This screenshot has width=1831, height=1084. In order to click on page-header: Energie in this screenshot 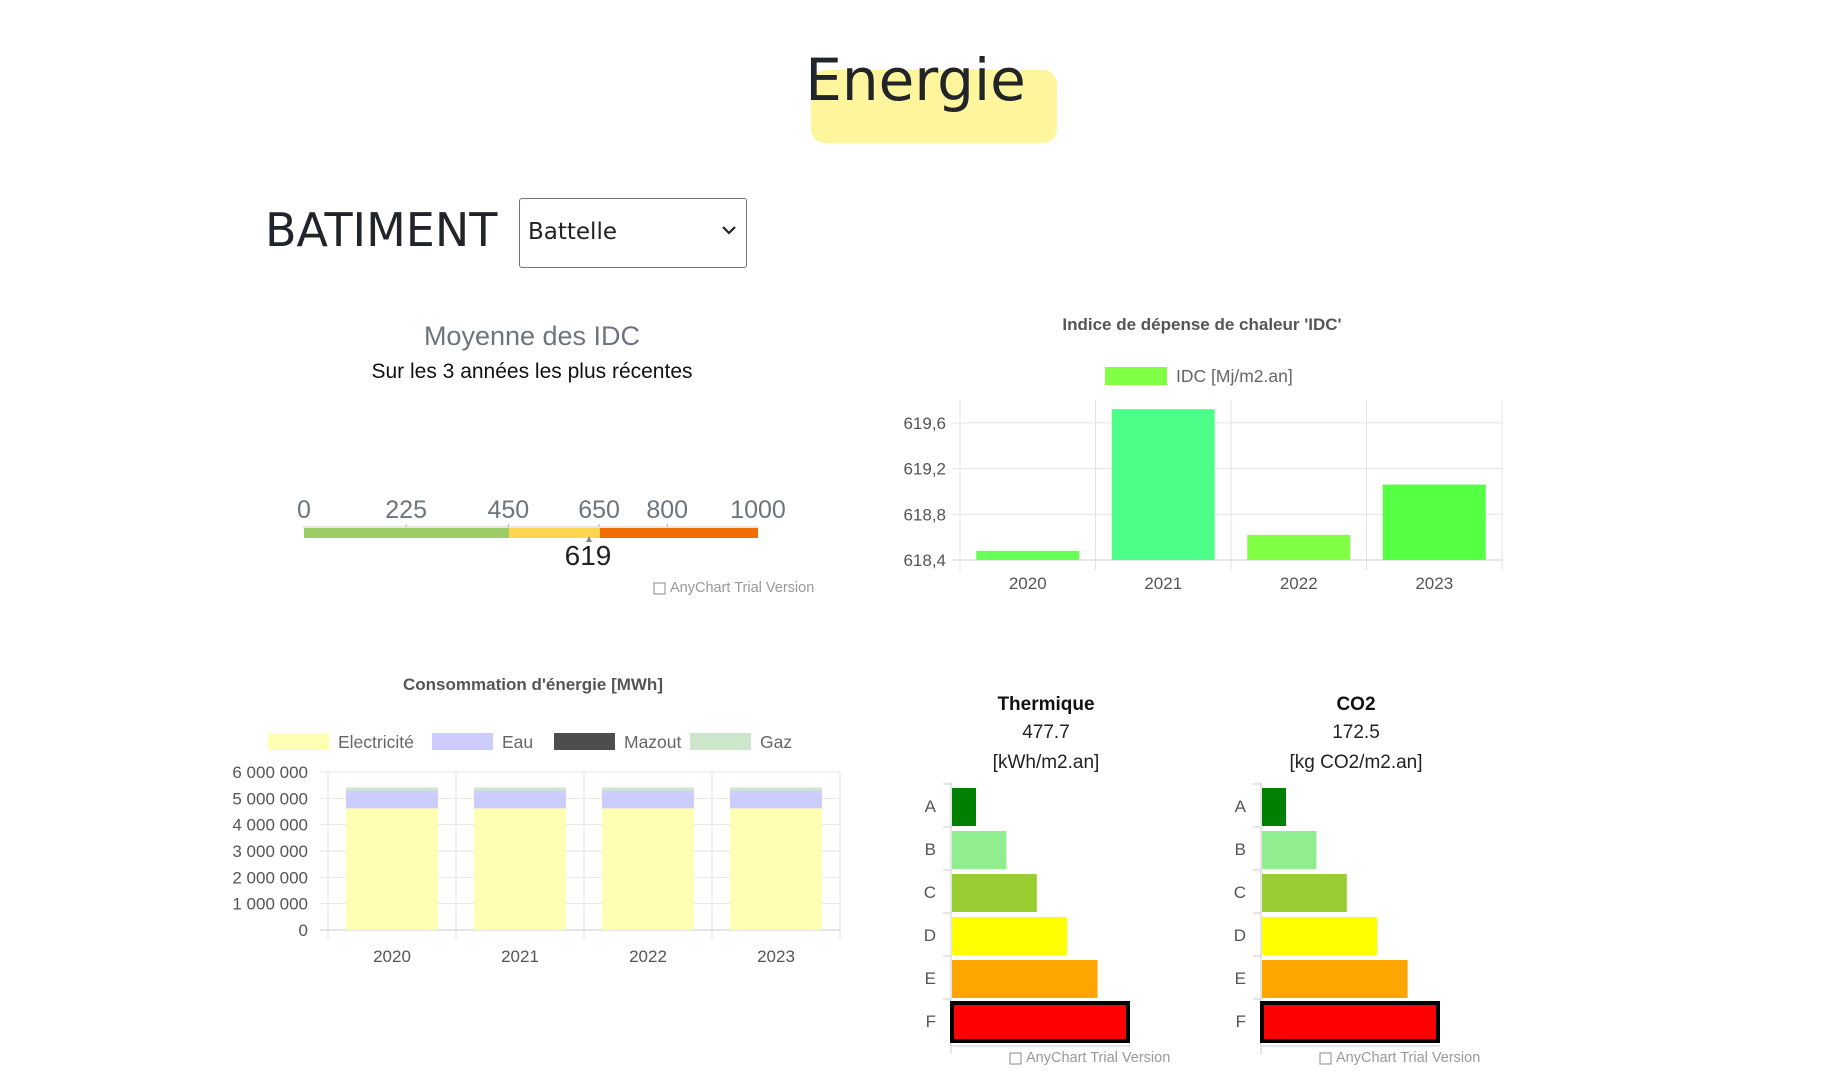, I will do `click(915, 95)`.